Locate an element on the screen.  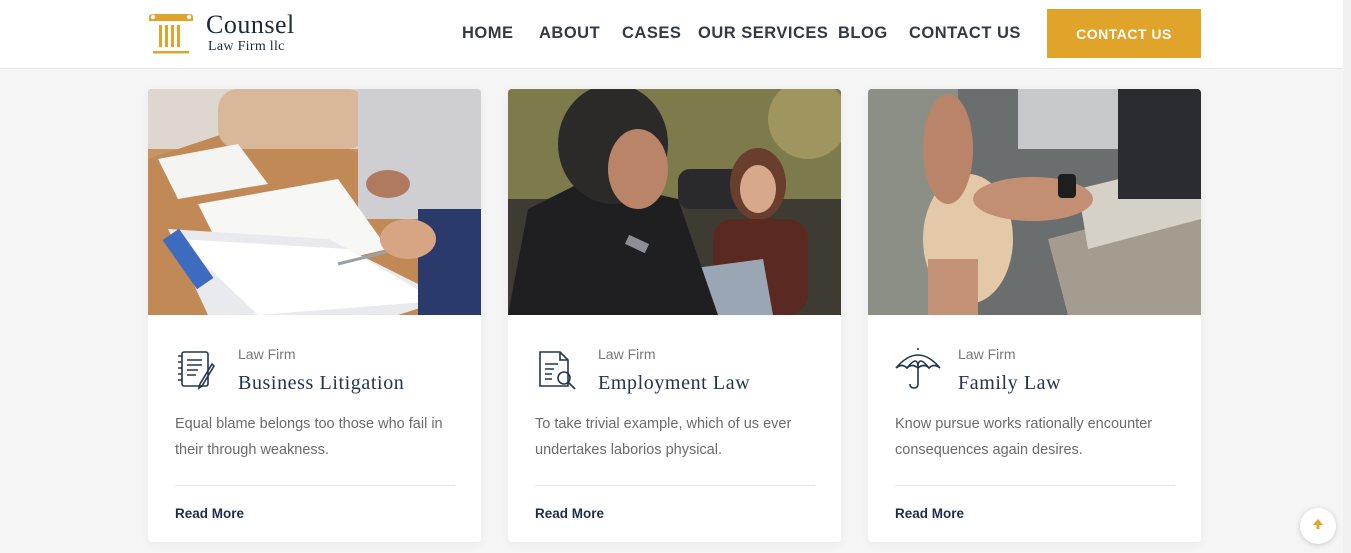
pillar-logo-icon is located at coordinates (171, 34).